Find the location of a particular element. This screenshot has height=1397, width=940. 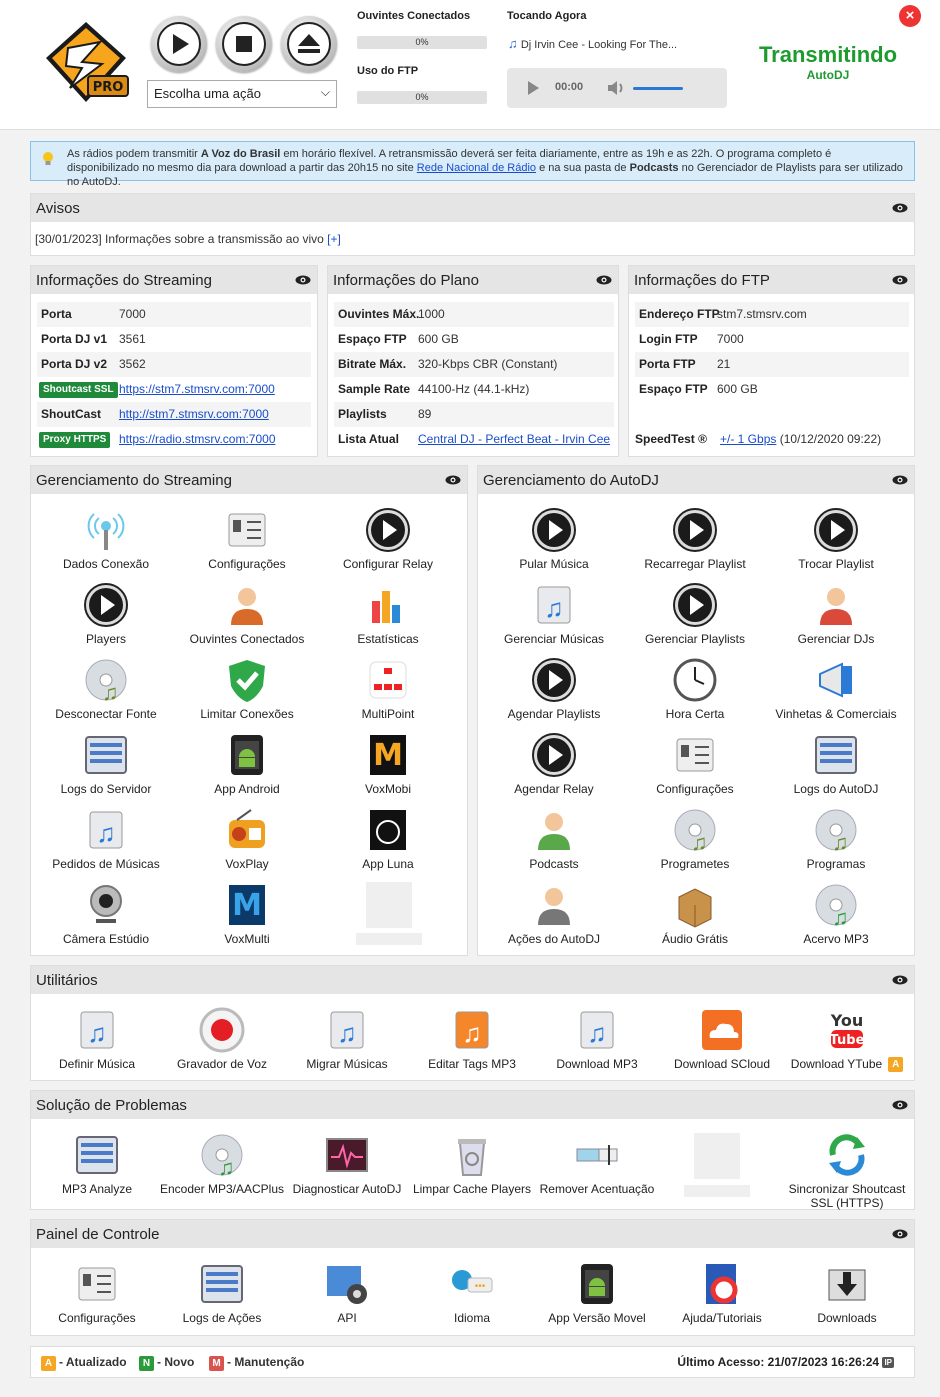

menu-item-text: Programetes is located at coordinates (695, 864).